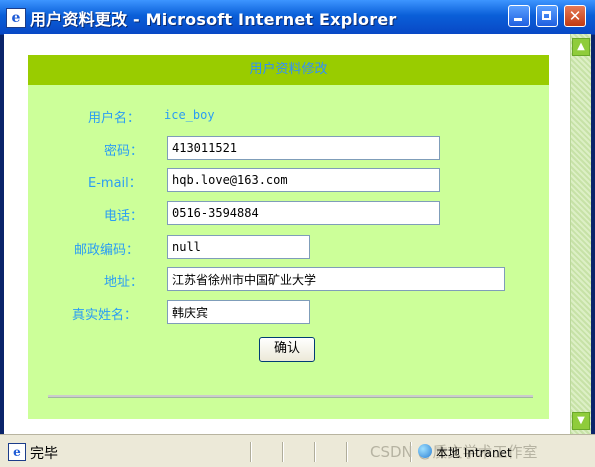  What do you see at coordinates (213, 19) in the screenshot?
I see `window-title: 用户资料更改 - Microsoft Internet Explorer` at bounding box center [213, 19].